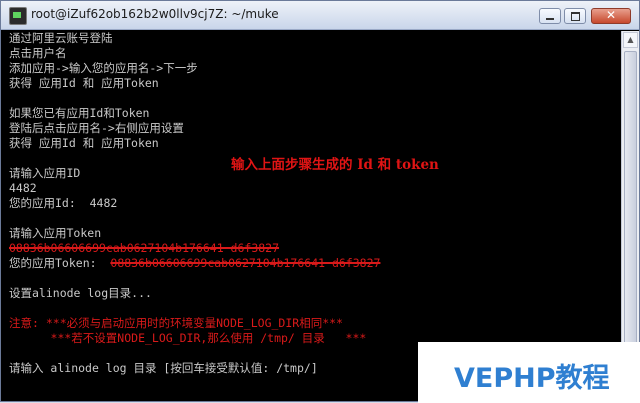 This screenshot has width=640, height=403. What do you see at coordinates (176, 323) in the screenshot?
I see `warning-line: 注意: ***必须与启动应用时的环境变量NODE_LOG_DIR相同***` at bounding box center [176, 323].